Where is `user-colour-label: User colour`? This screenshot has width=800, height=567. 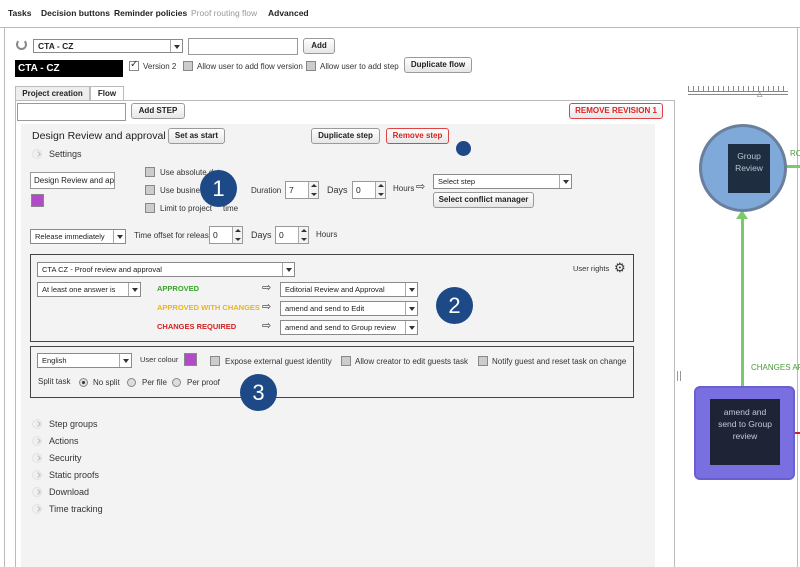
user-colour-label: User colour is located at coordinates (159, 359).